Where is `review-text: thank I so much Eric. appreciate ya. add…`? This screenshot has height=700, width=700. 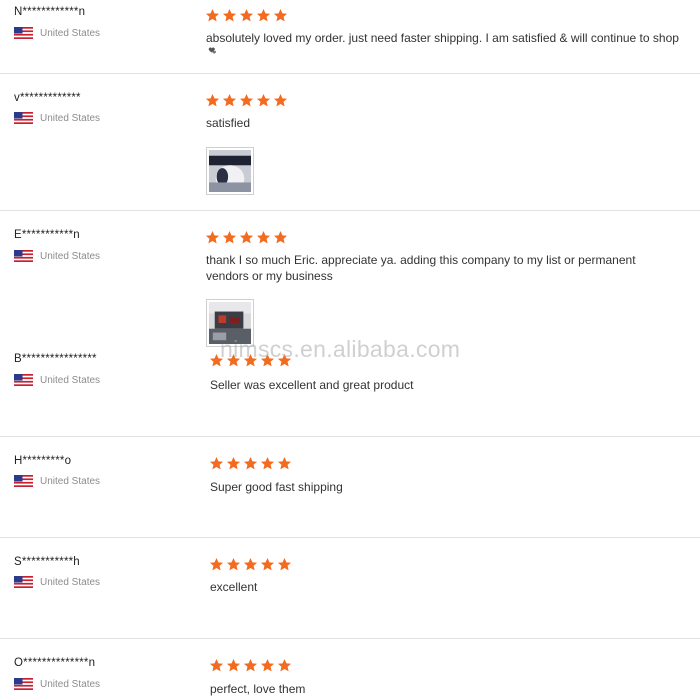
review-text: thank I so much Eric. appreciate ya. add… is located at coordinates (421, 268).